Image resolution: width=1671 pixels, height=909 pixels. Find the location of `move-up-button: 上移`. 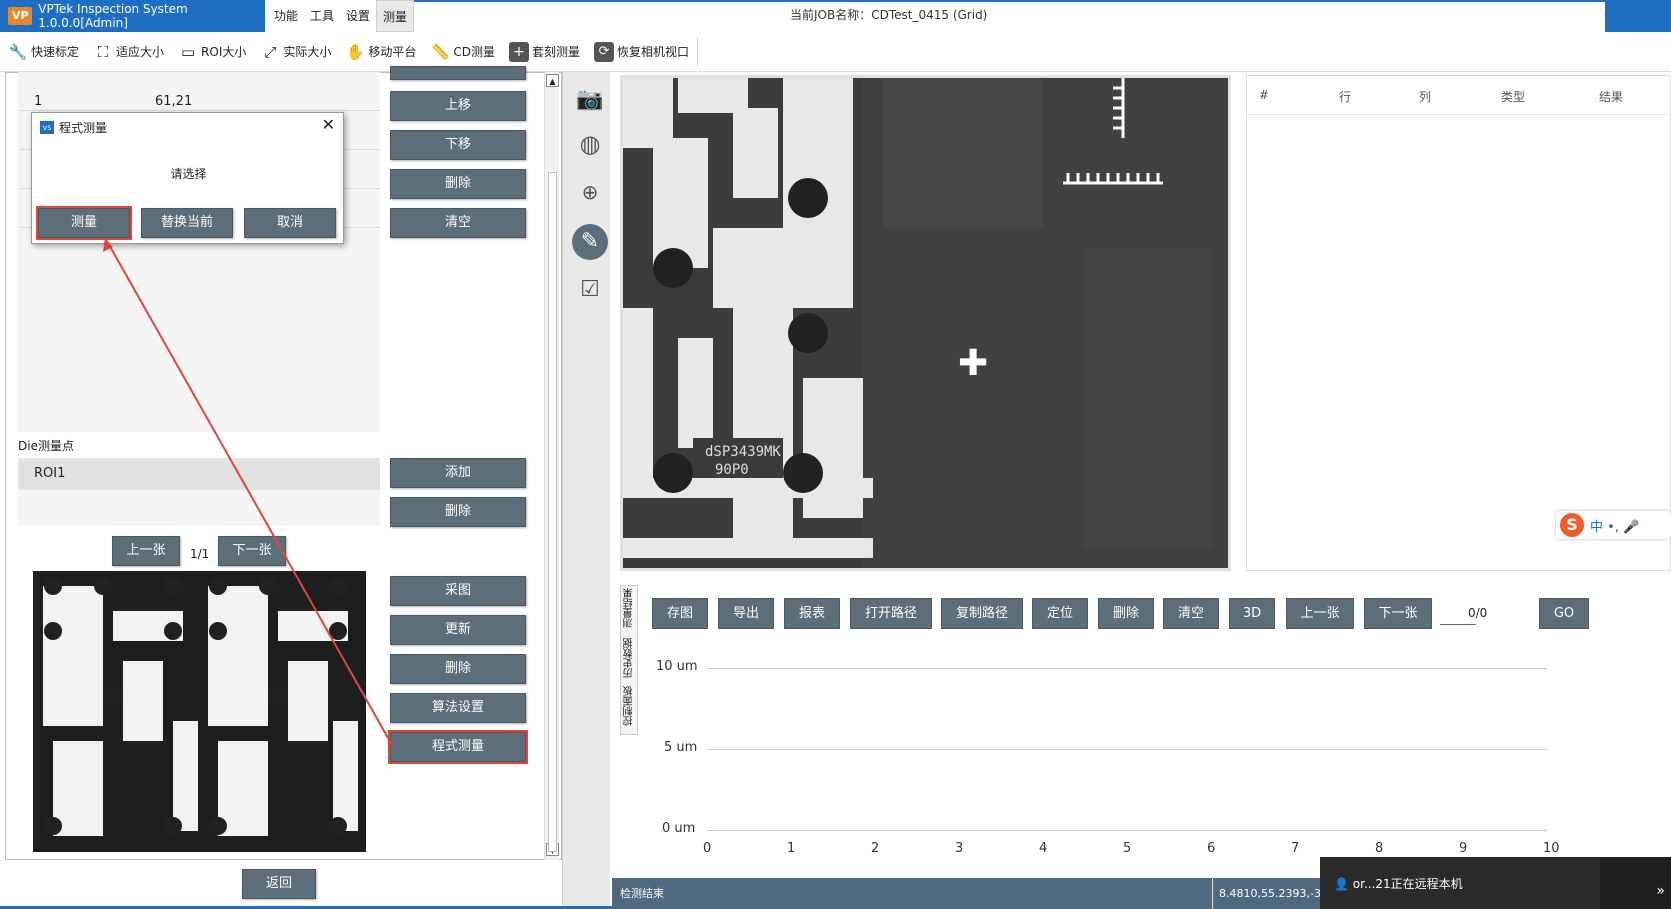

move-up-button: 上移 is located at coordinates (458, 106).